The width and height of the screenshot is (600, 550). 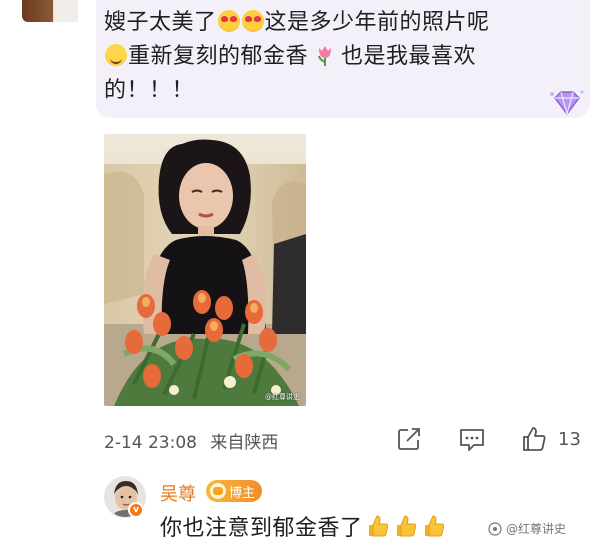 I want to click on comment-icon, so click(x=472, y=440).